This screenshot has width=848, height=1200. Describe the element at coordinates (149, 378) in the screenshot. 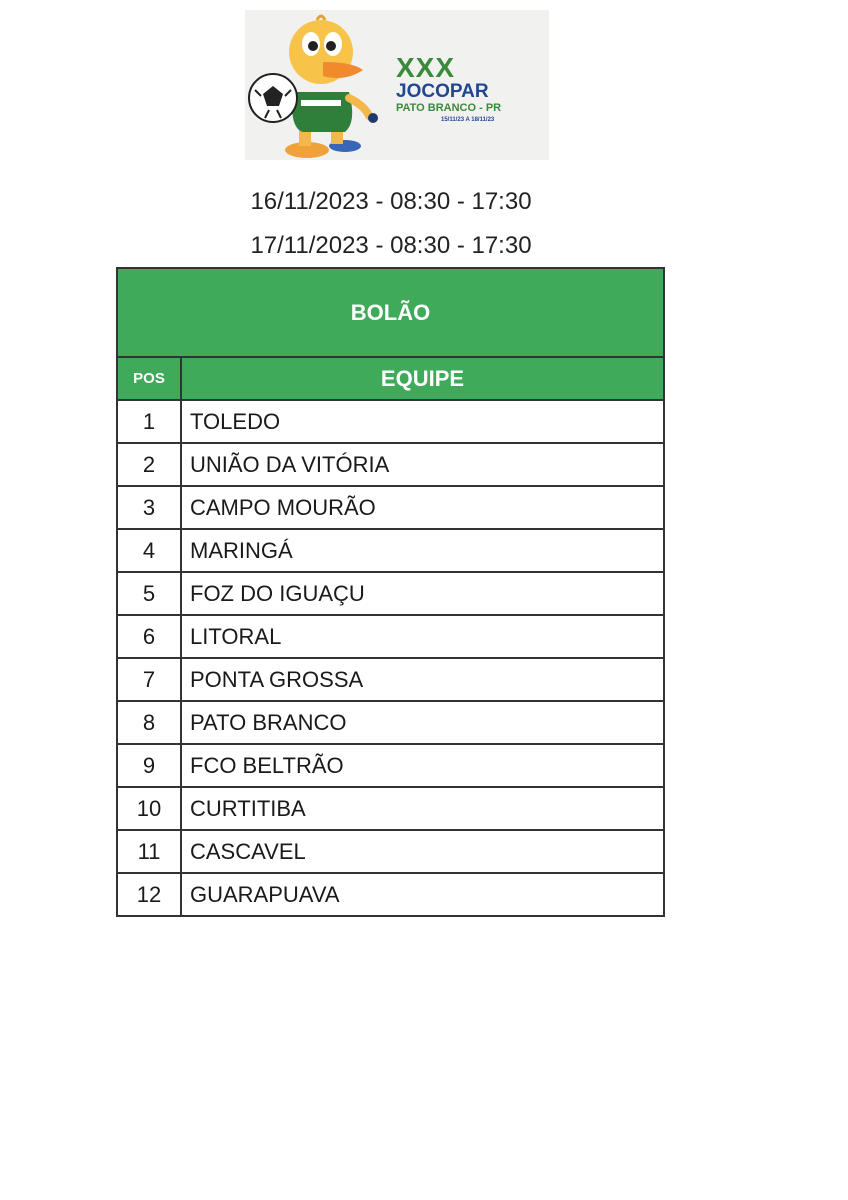

I see `pos-column-header: POS` at that location.